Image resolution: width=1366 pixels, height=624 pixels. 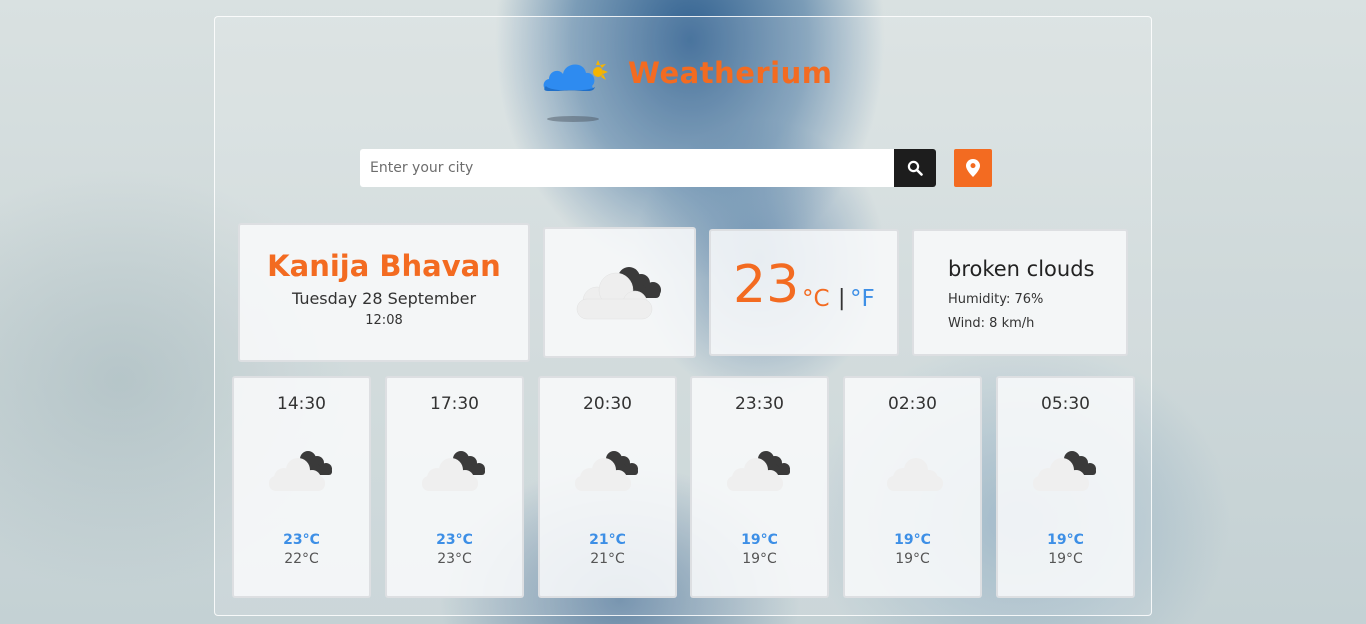 I want to click on city-search-input, so click(x=627, y=168).